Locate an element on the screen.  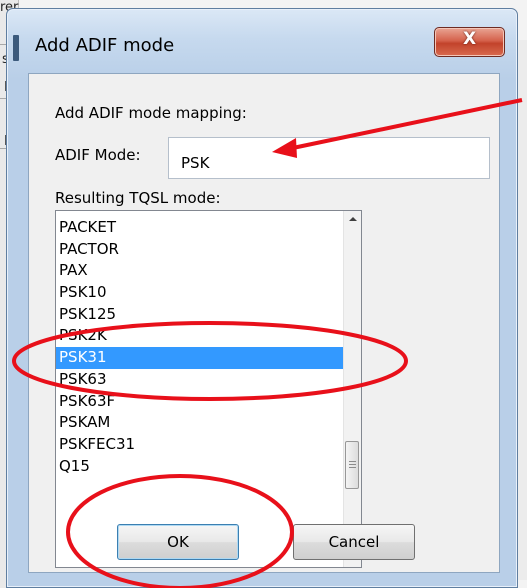
list-item: PSK10 is located at coordinates (201, 293).